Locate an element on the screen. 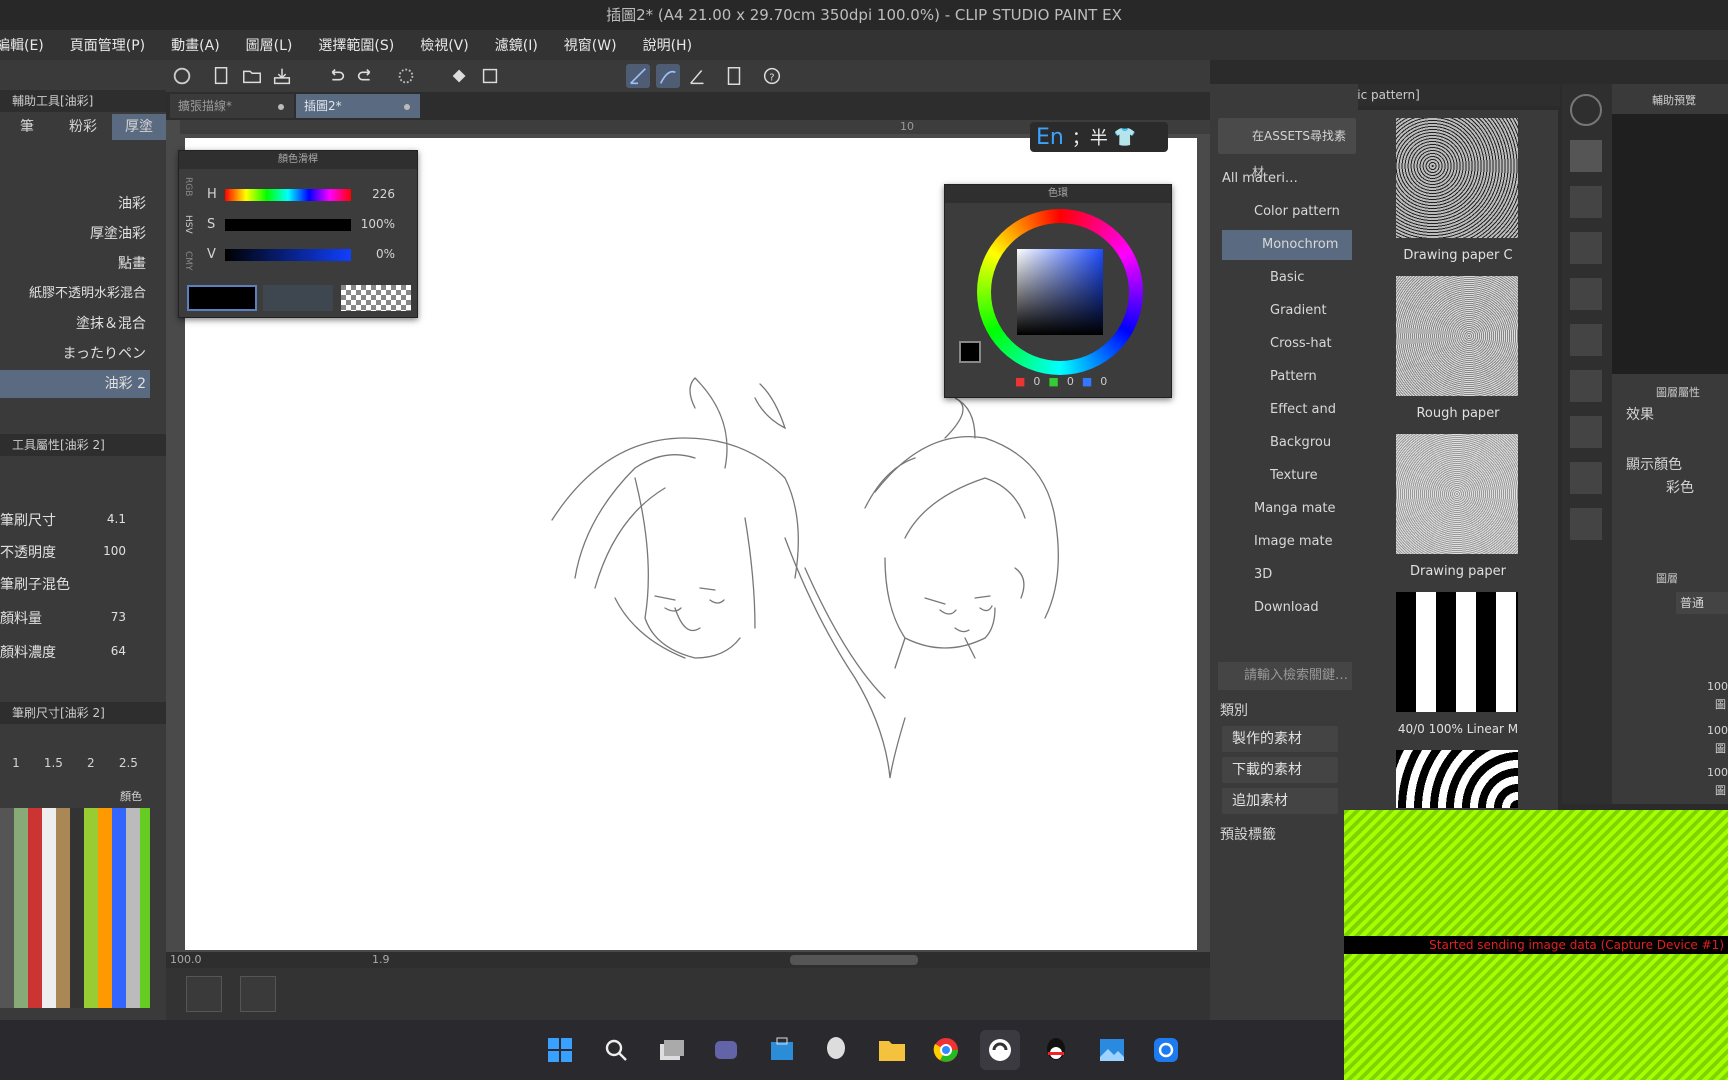  thumb-drawing-paper-c is located at coordinates (1457, 178).